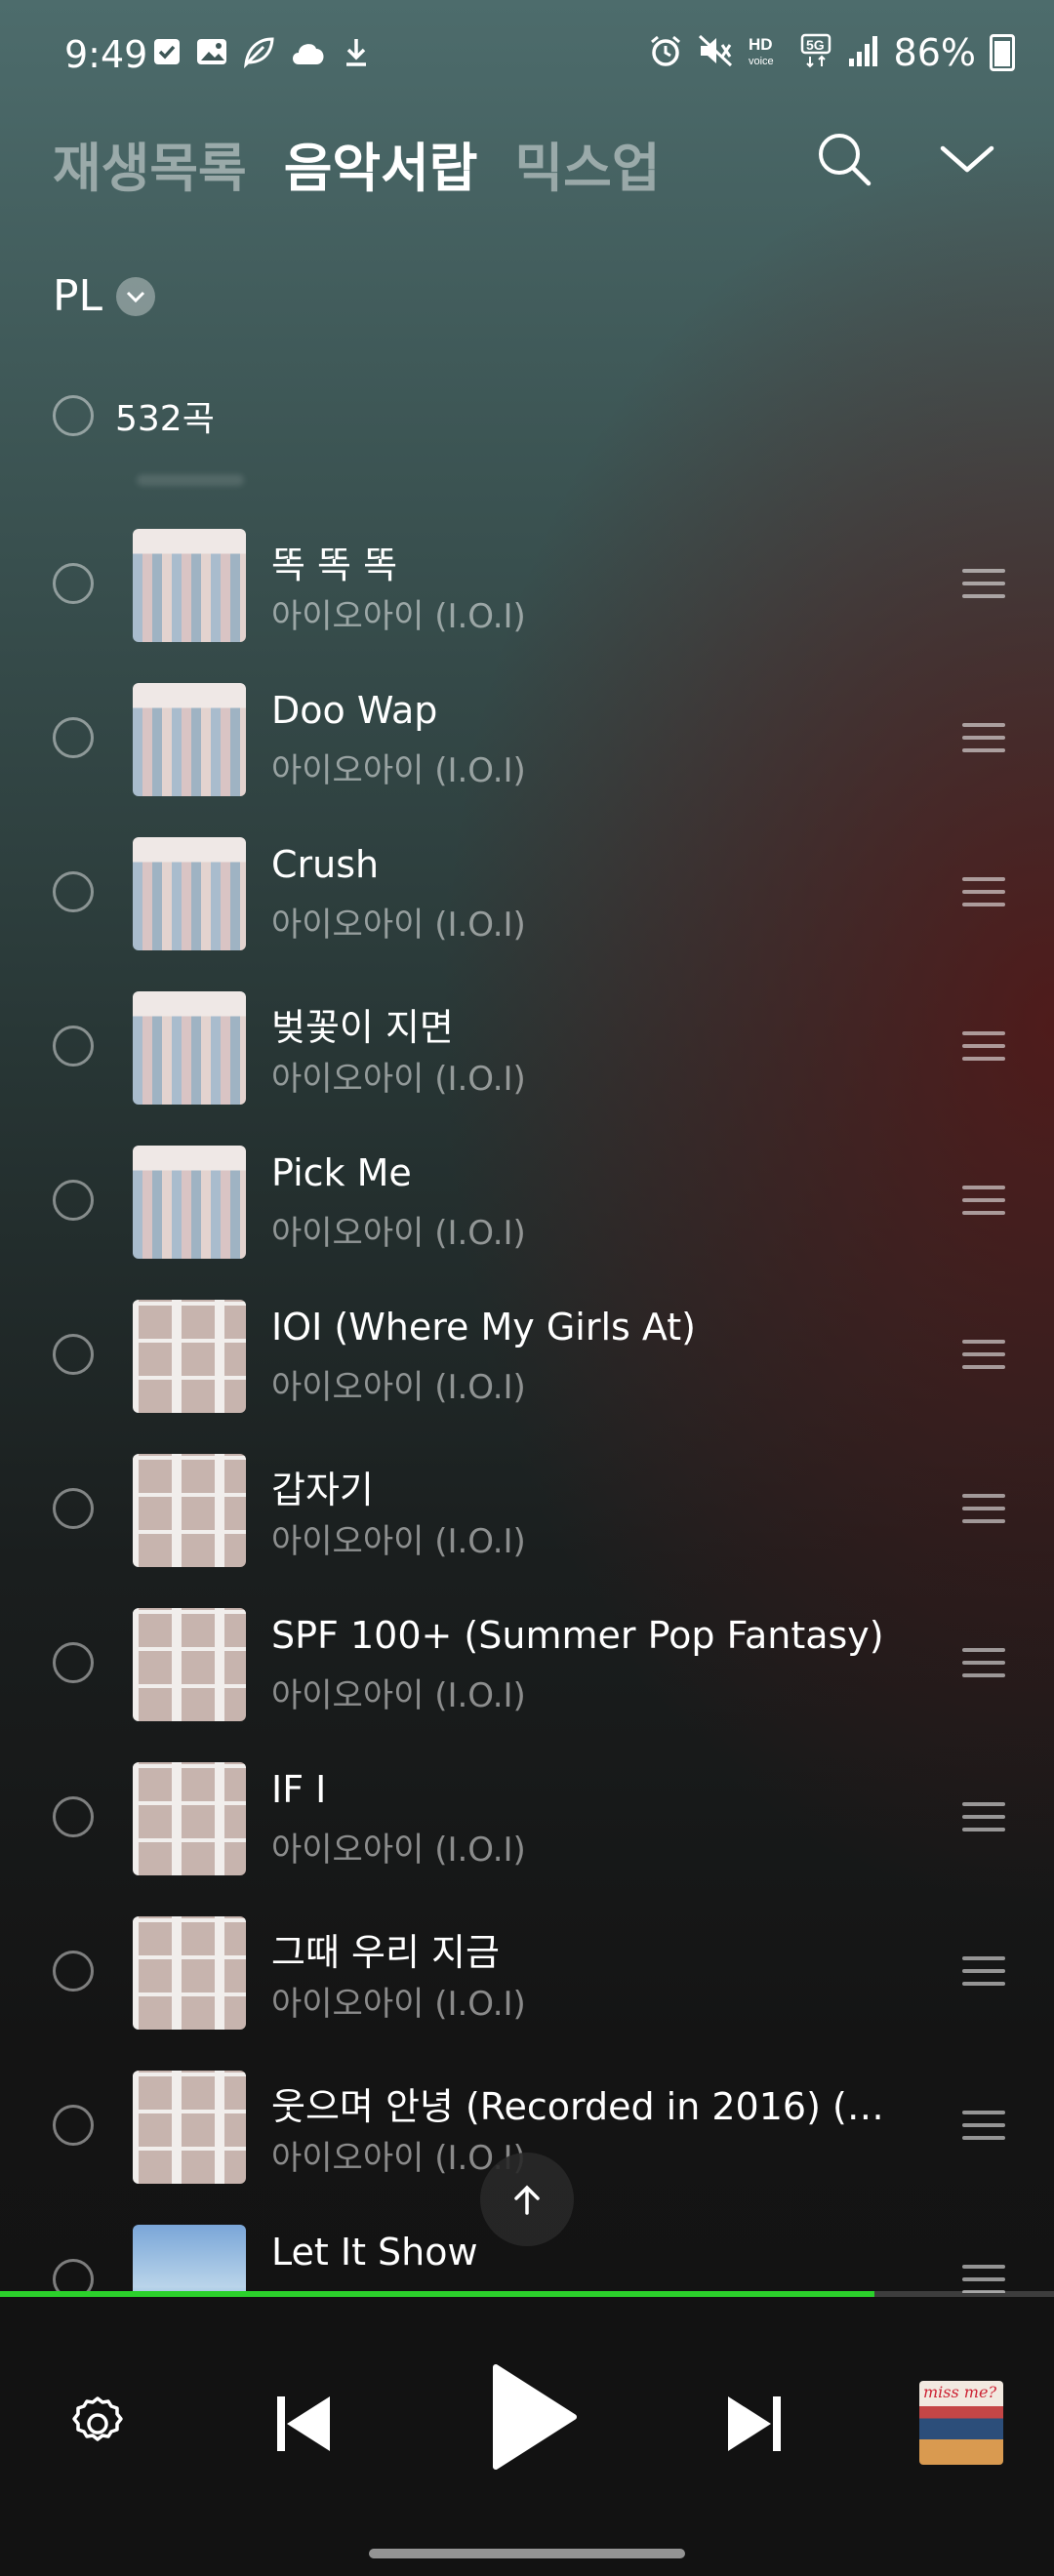  Describe the element at coordinates (534, 2419) in the screenshot. I see `play-icon` at that location.